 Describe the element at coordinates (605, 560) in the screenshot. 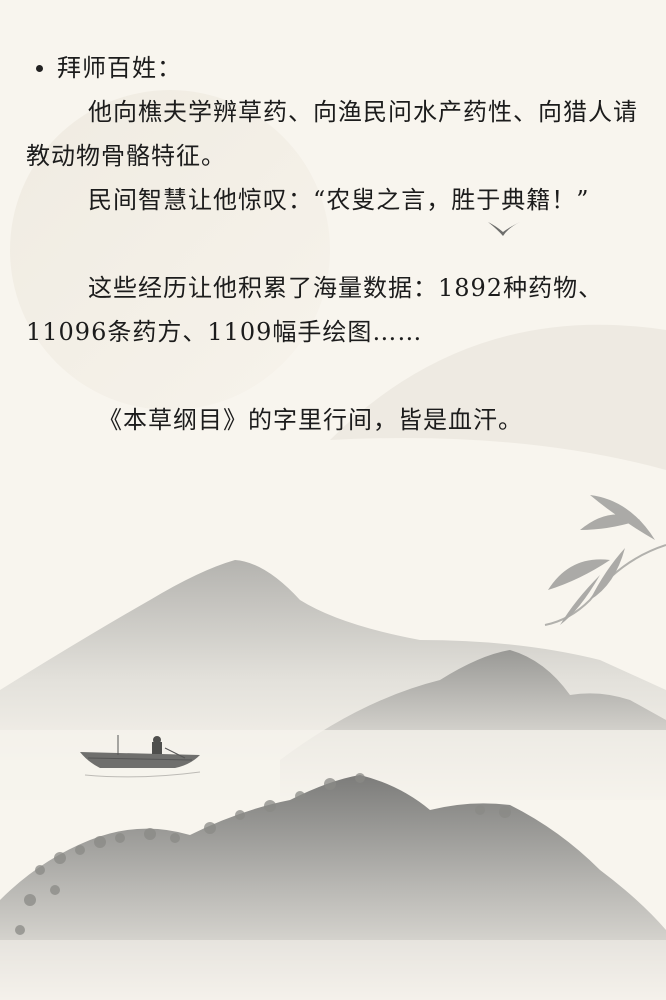

I see `bamboo-leaves-icon` at that location.